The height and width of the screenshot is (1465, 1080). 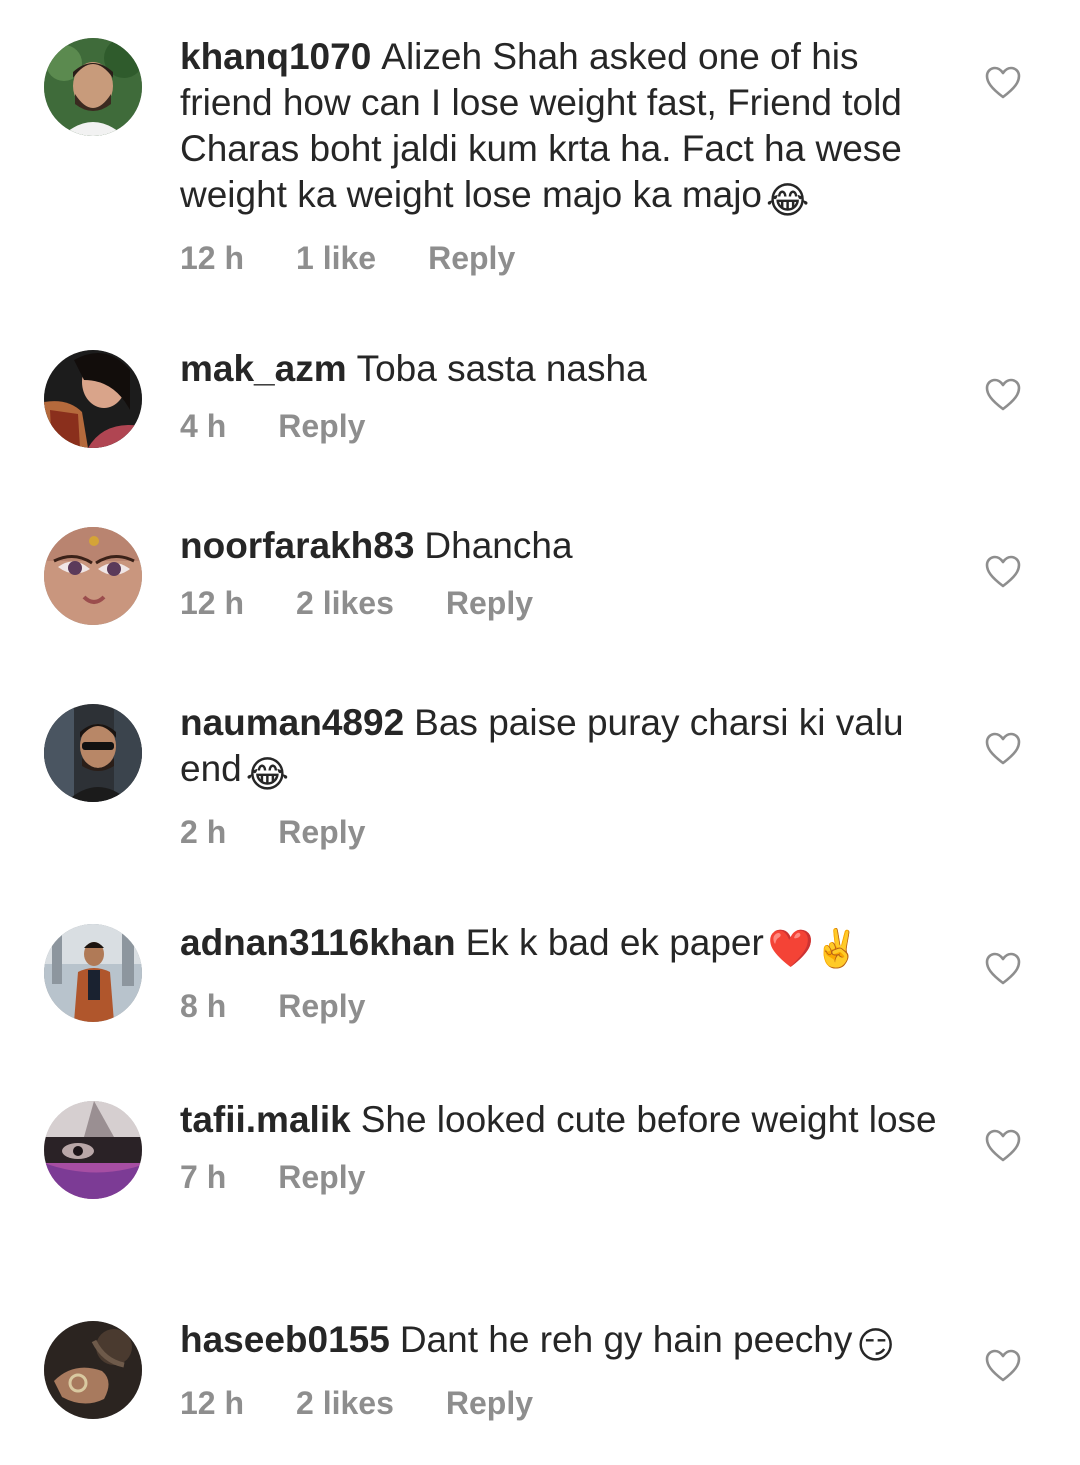 I want to click on comment-meta: 12 h 1 like Reply, so click(x=570, y=258).